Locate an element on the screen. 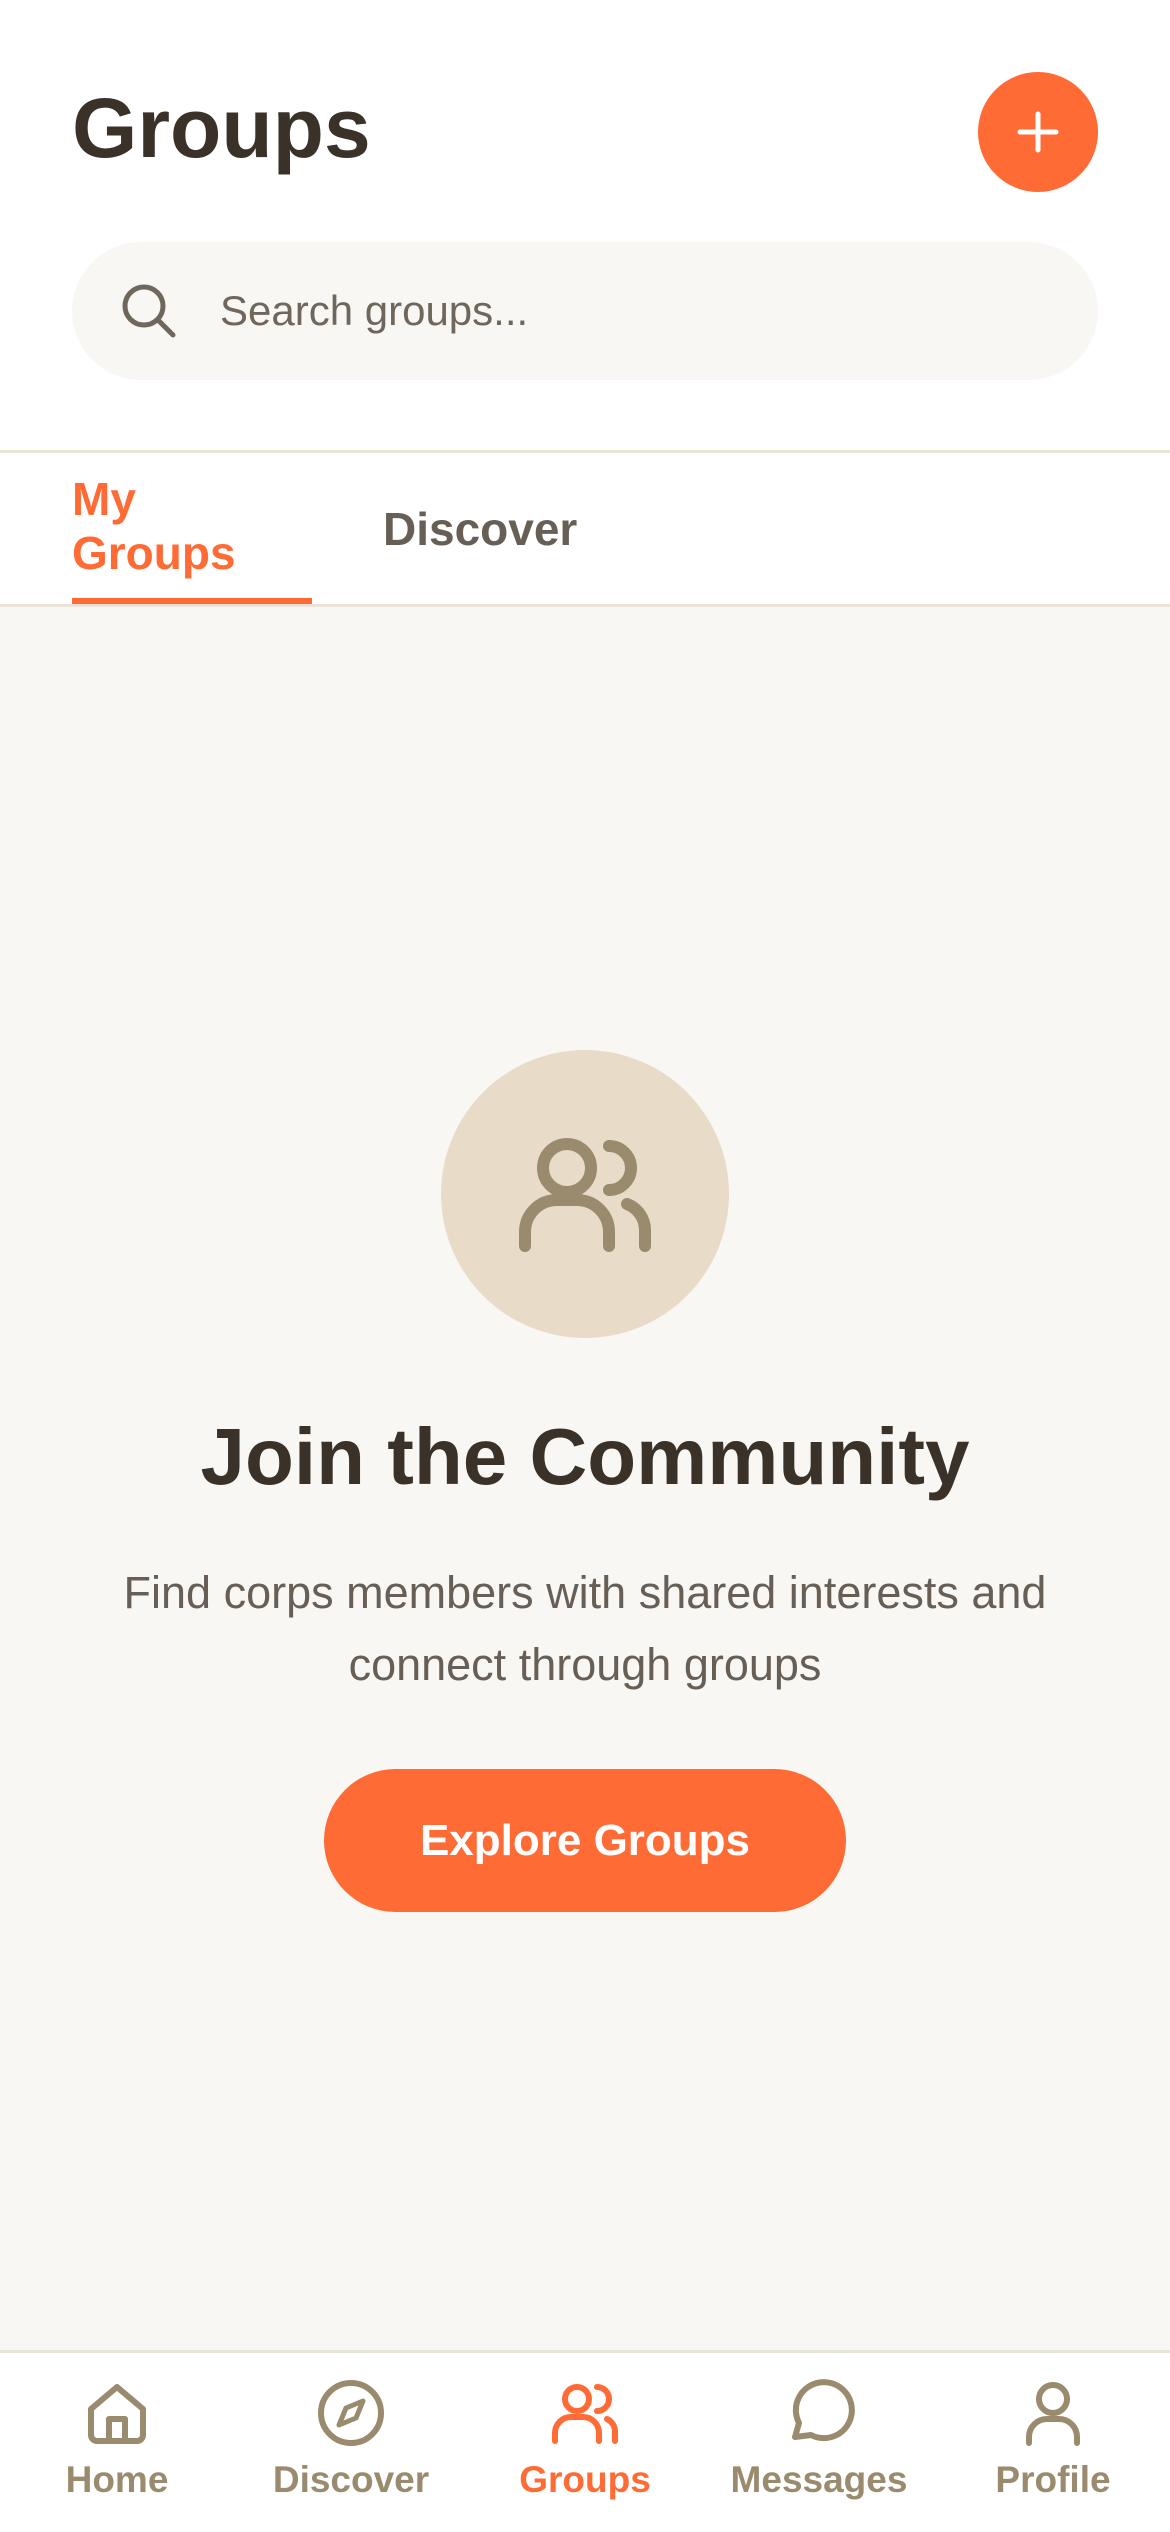 The image size is (1170, 2532). nav-item-discover: Discover is located at coordinates (351, 2442).